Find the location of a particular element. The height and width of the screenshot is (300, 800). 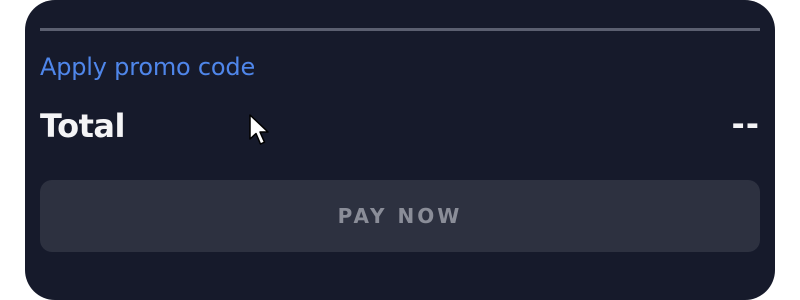

mouse-pointer-icon is located at coordinates (259, 129).